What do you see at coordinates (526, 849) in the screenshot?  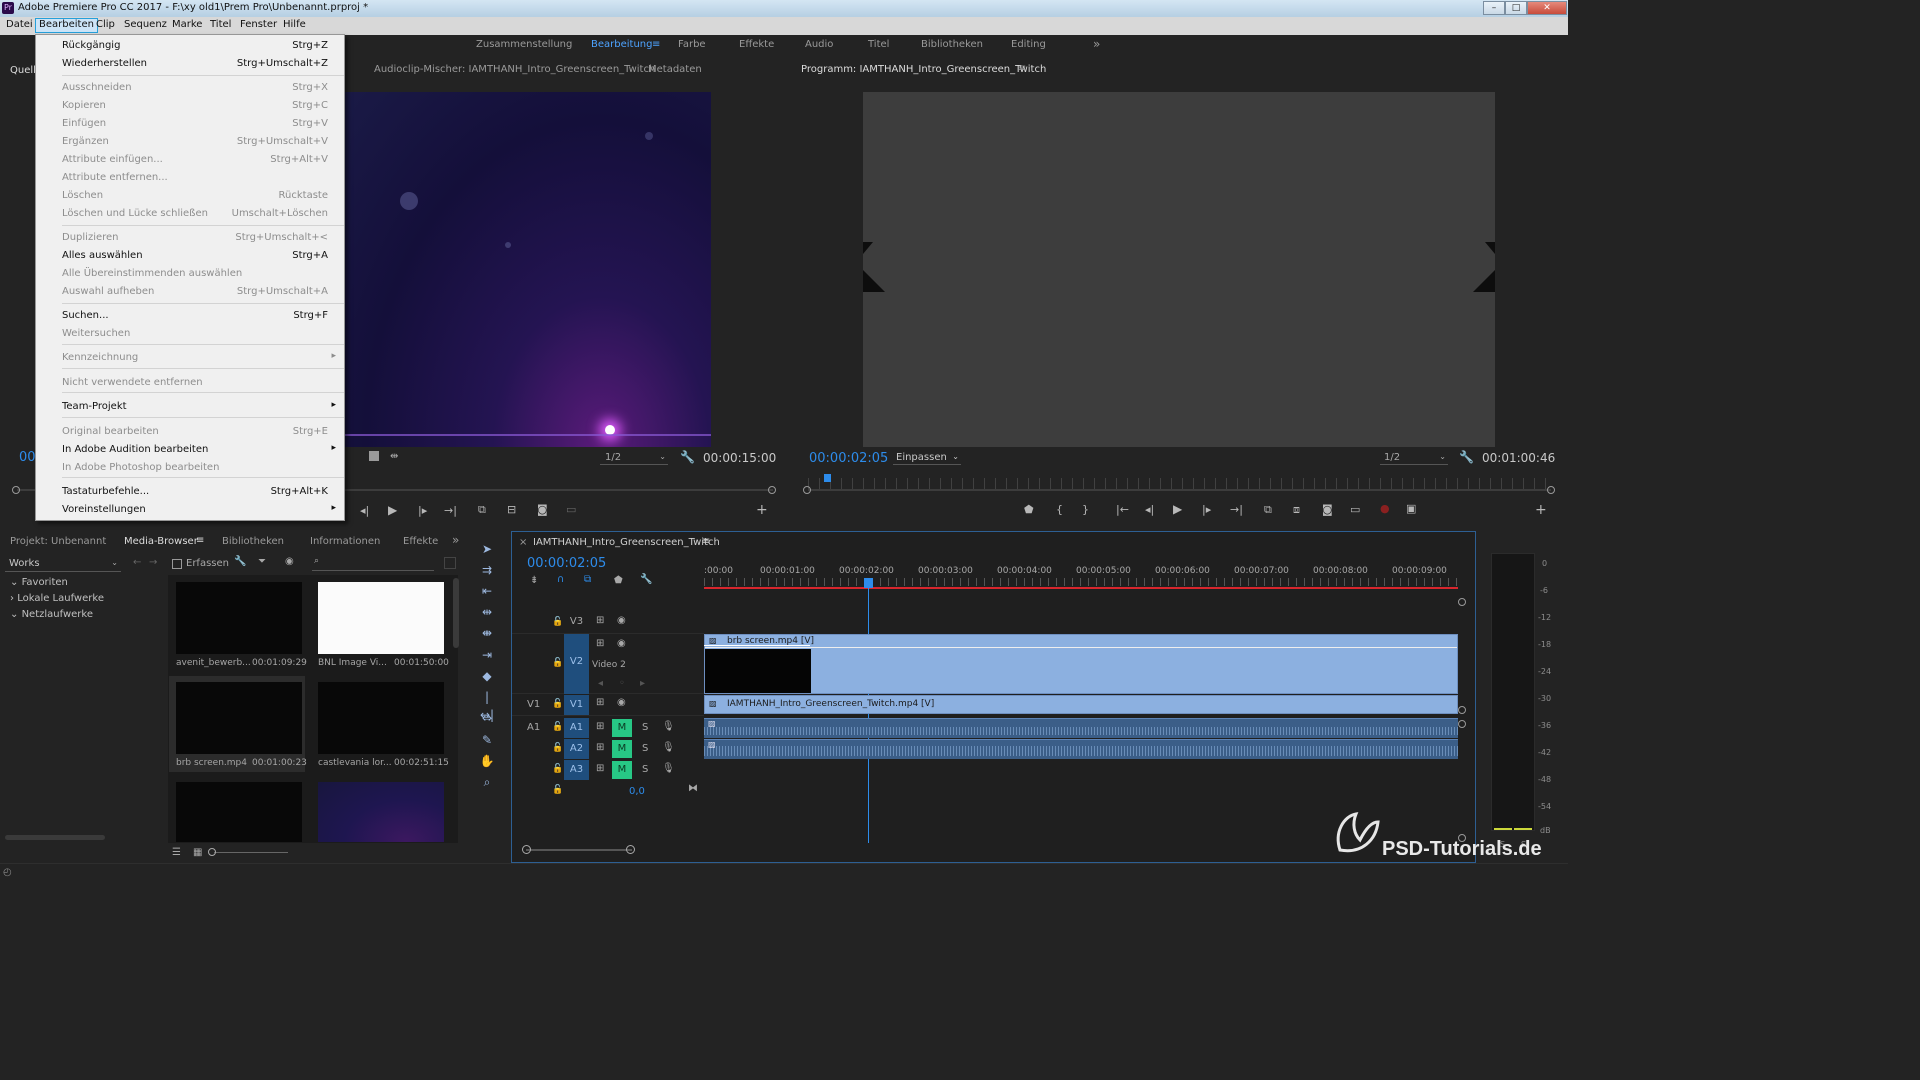 I see `timeline-zoom-handle-left` at bounding box center [526, 849].